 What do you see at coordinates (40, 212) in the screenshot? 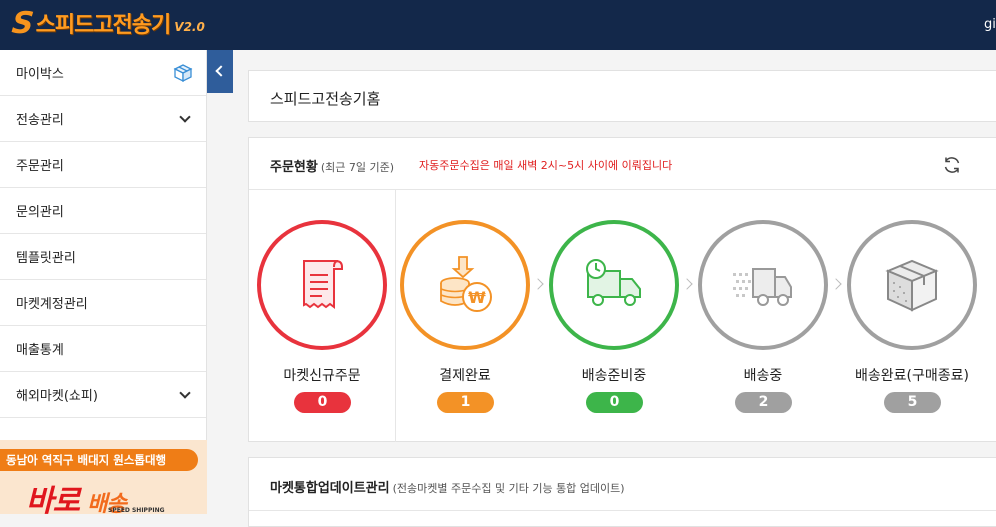
I see `sidebar-item-label: 문의관리` at bounding box center [40, 212].